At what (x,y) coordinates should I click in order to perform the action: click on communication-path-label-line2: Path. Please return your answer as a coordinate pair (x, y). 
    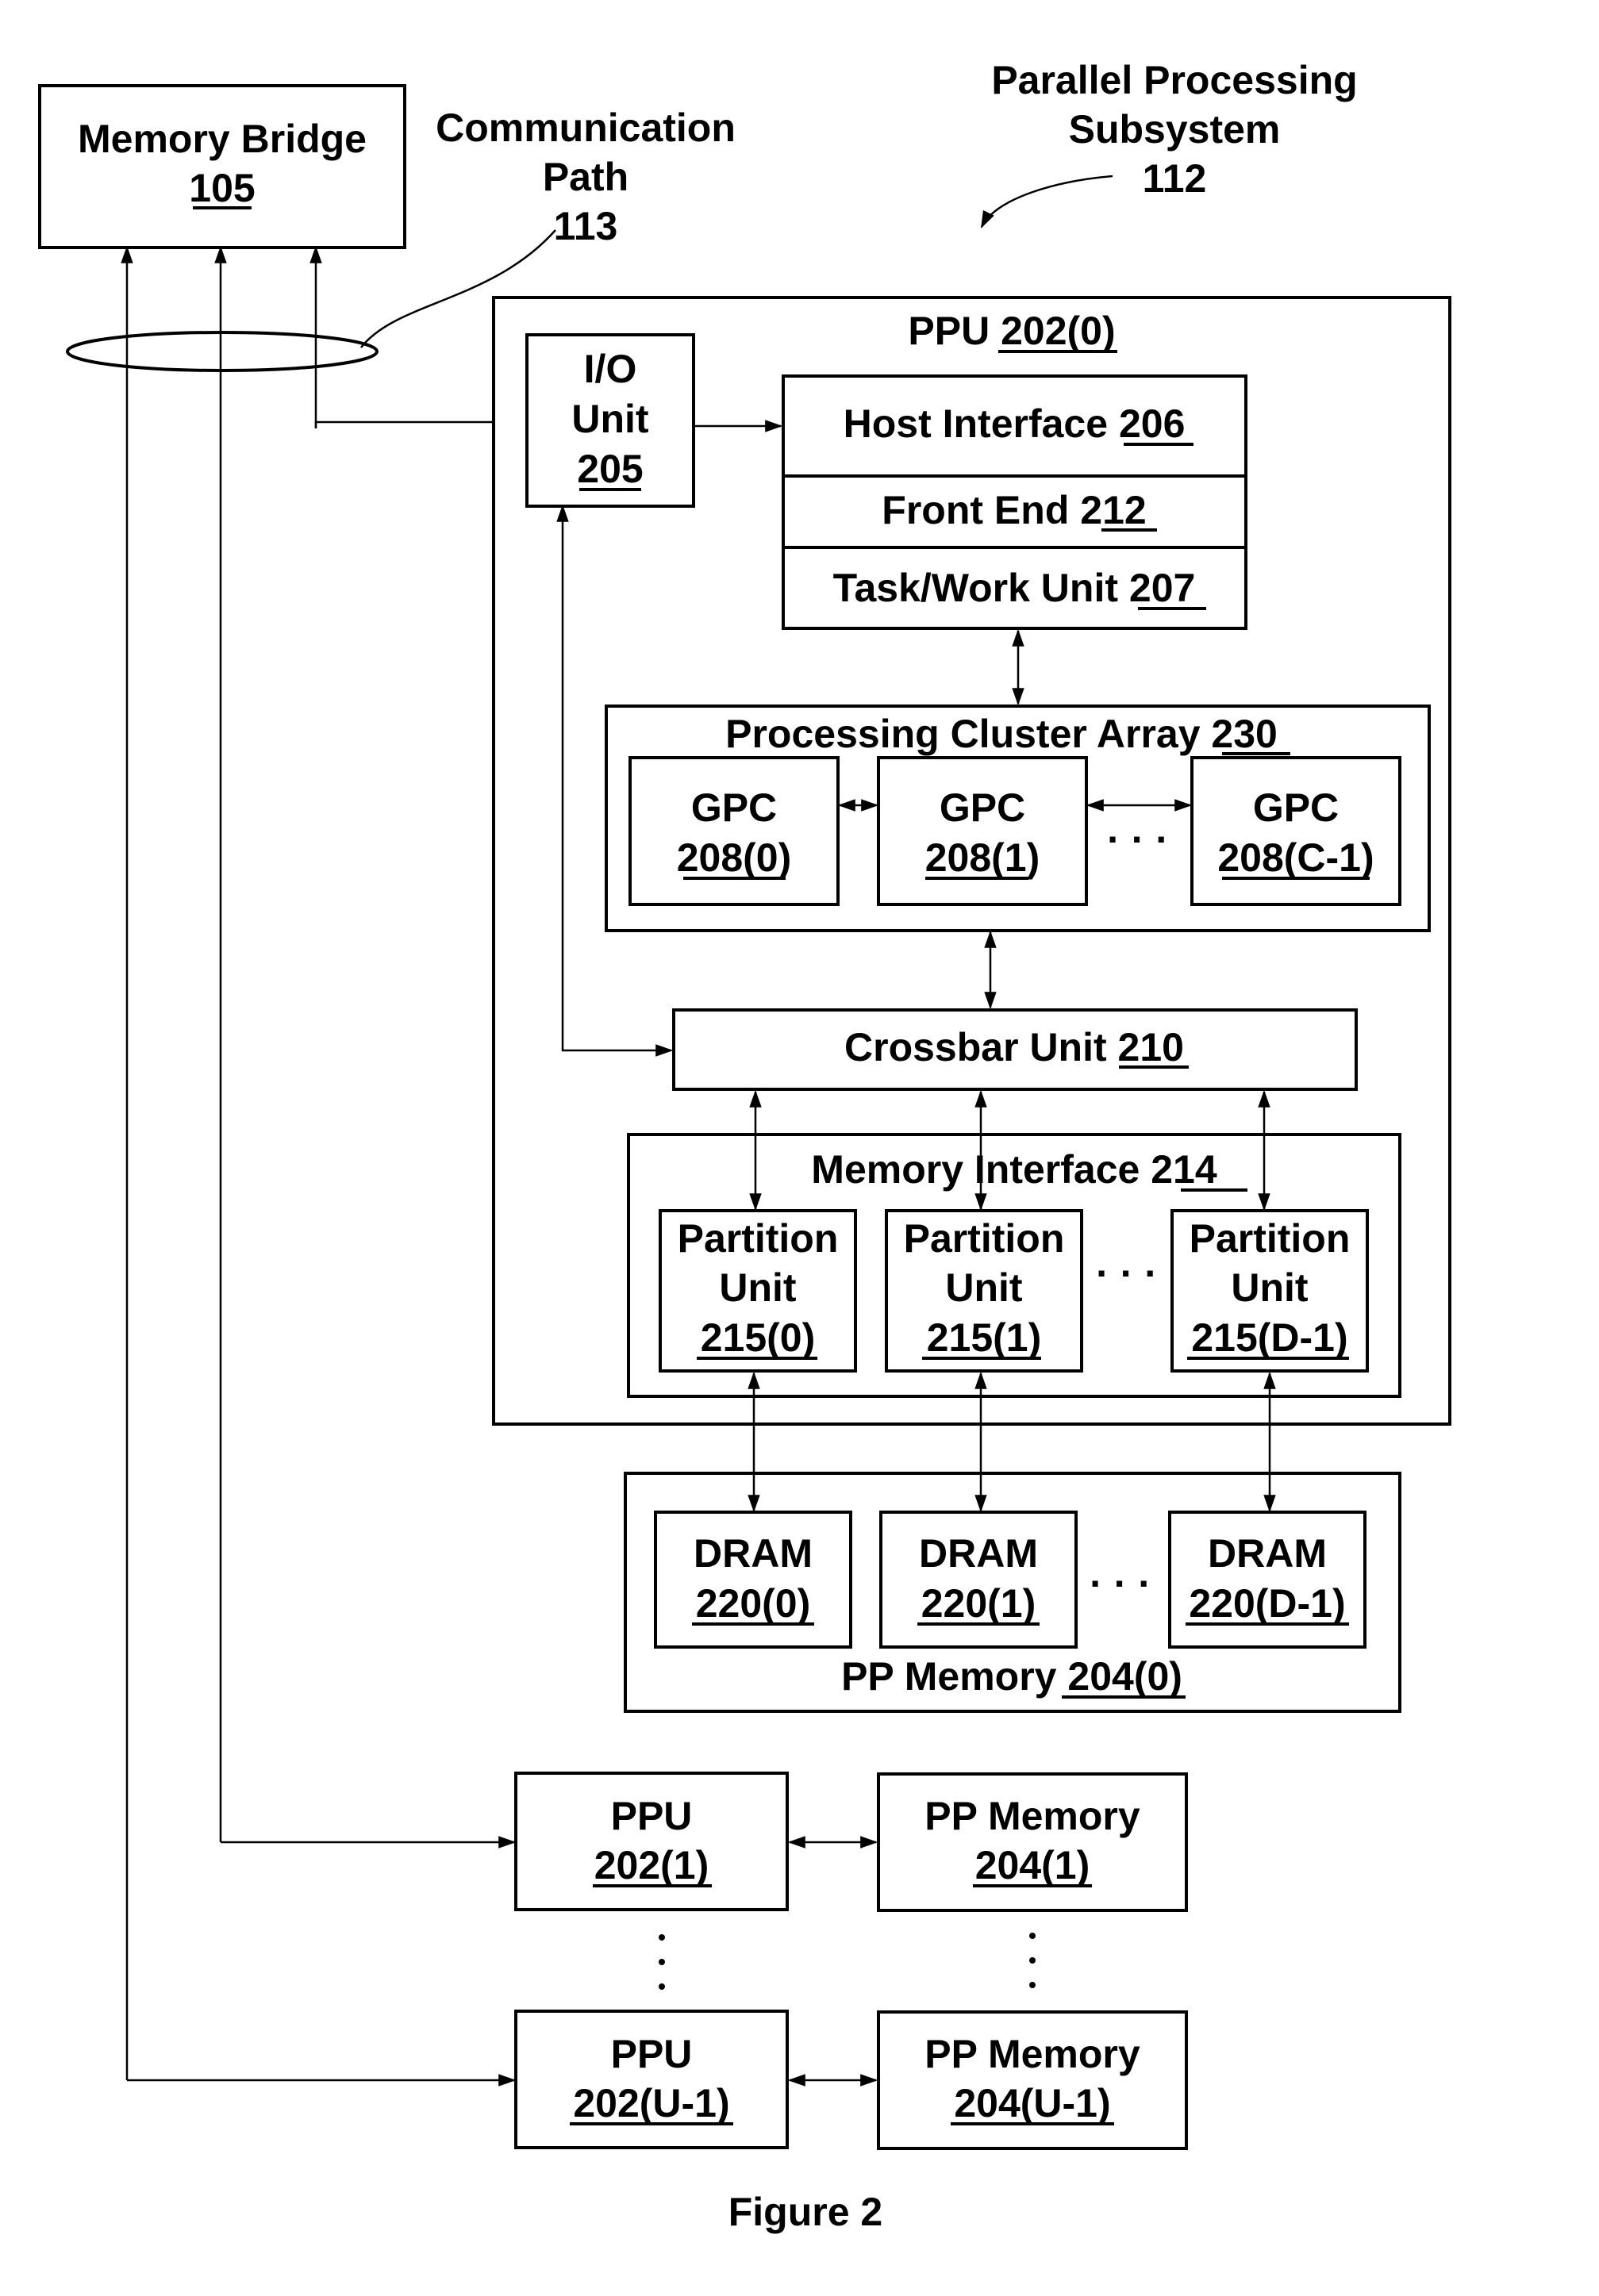
    Looking at the image, I should click on (585, 177).